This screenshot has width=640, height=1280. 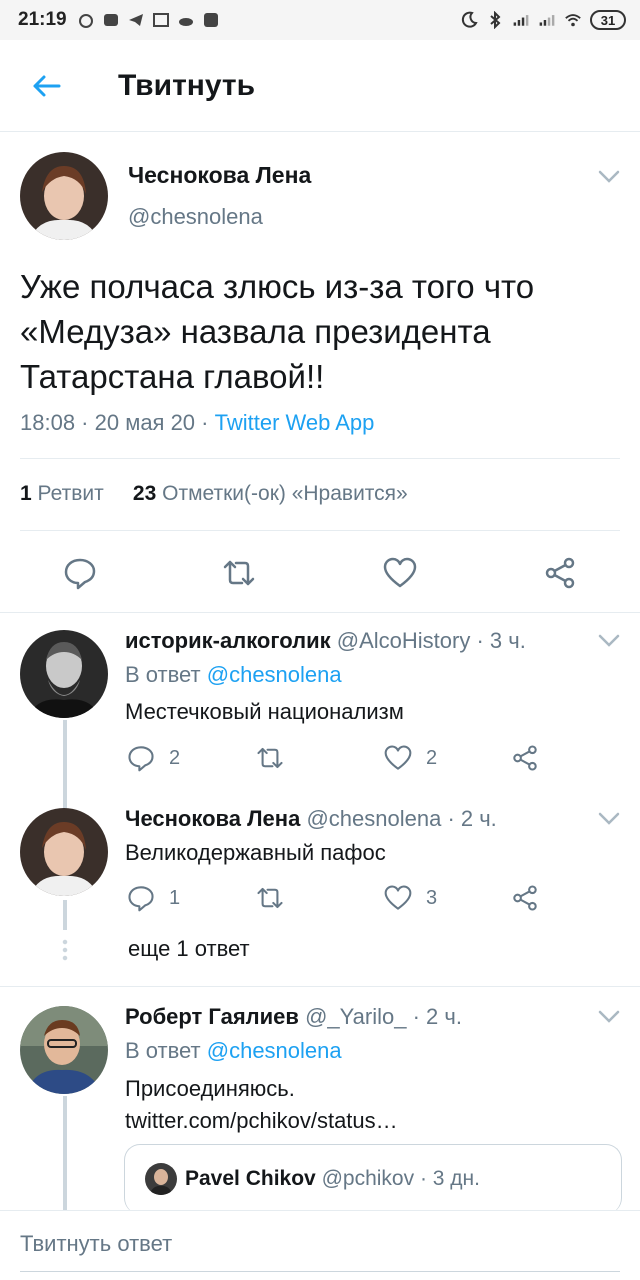 What do you see at coordinates (320, 580) in the screenshot?
I see `tweet-actions` at bounding box center [320, 580].